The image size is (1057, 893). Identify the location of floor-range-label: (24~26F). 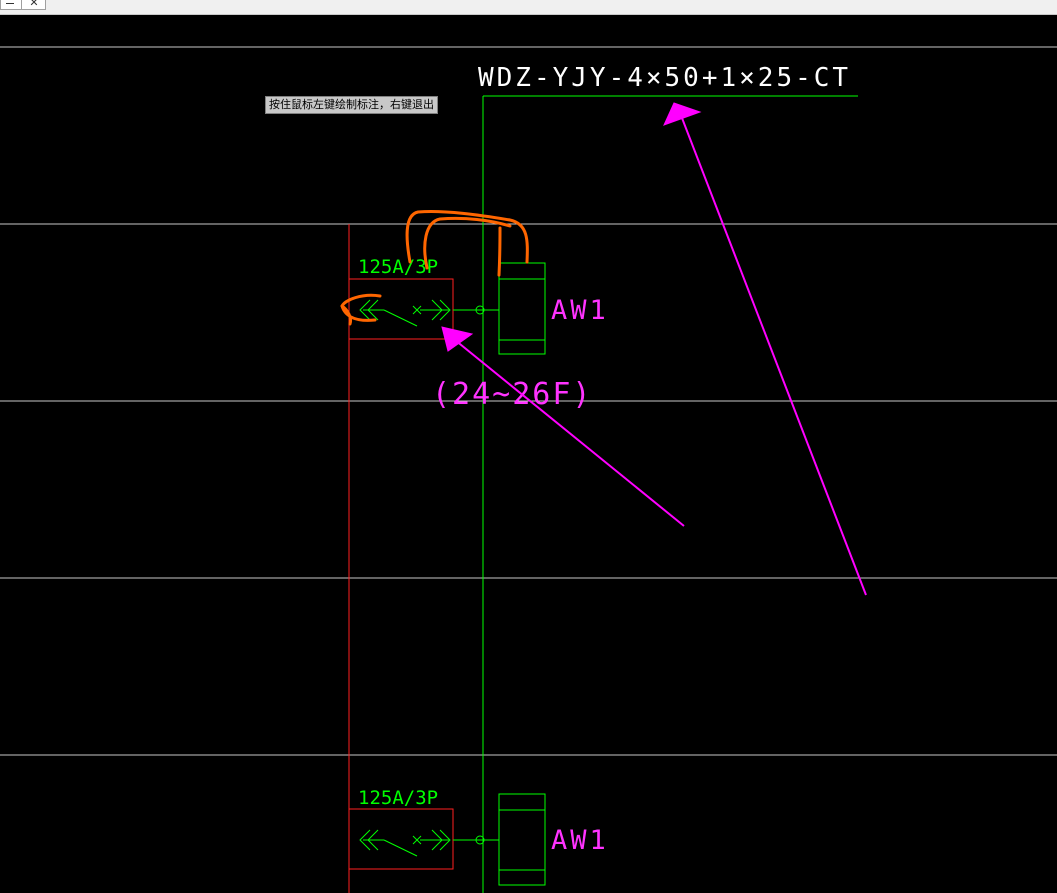
(512, 394).